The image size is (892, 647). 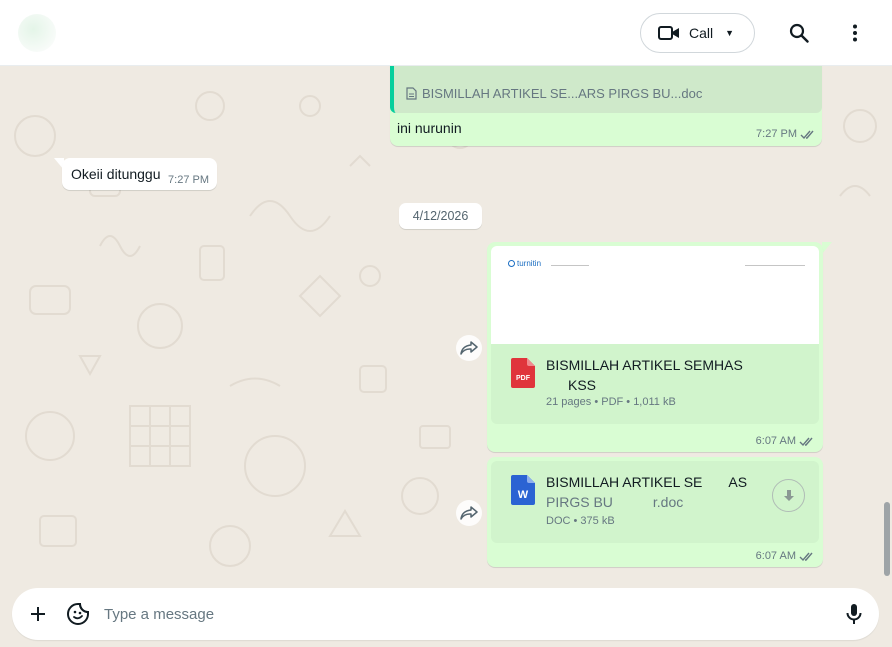 I want to click on voice-message-button, so click(x=854, y=614).